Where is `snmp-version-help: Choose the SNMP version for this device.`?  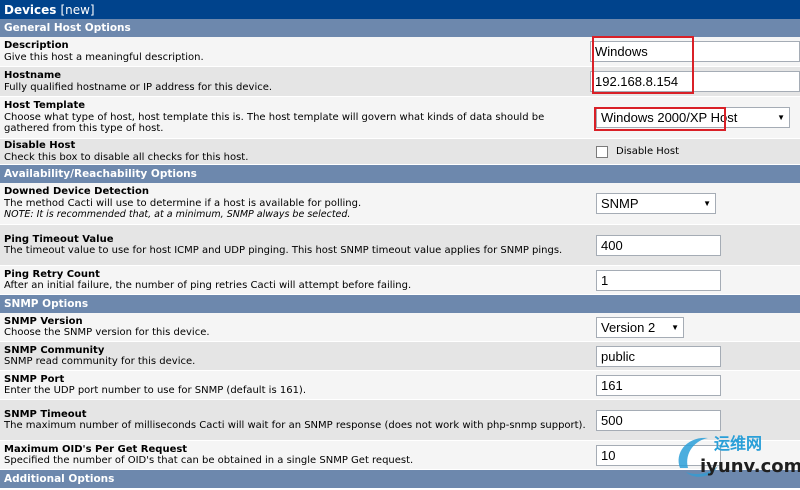
snmp-version-help: Choose the SNMP version for this device. is located at coordinates (107, 332).